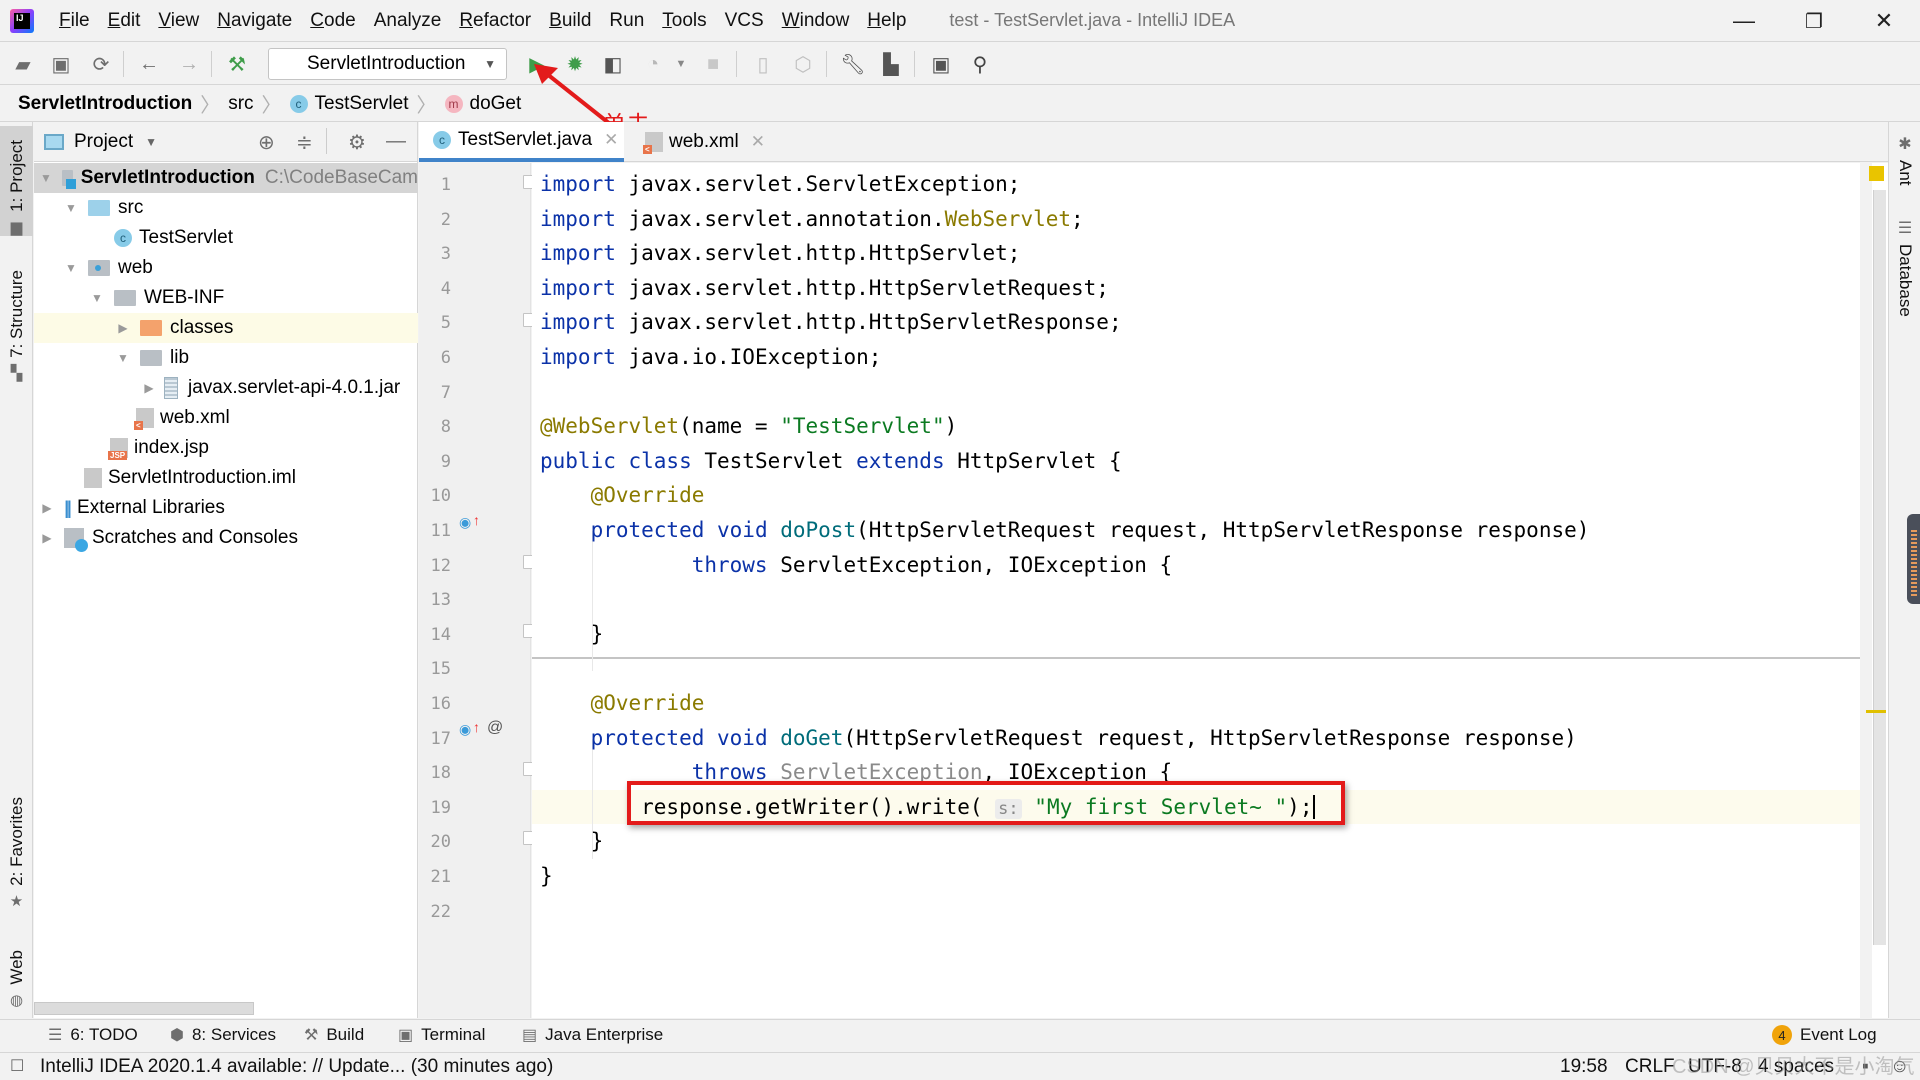 The image size is (1920, 1080). Describe the element at coordinates (980, 64) in the screenshot. I see `search-icon: ⚲` at that location.